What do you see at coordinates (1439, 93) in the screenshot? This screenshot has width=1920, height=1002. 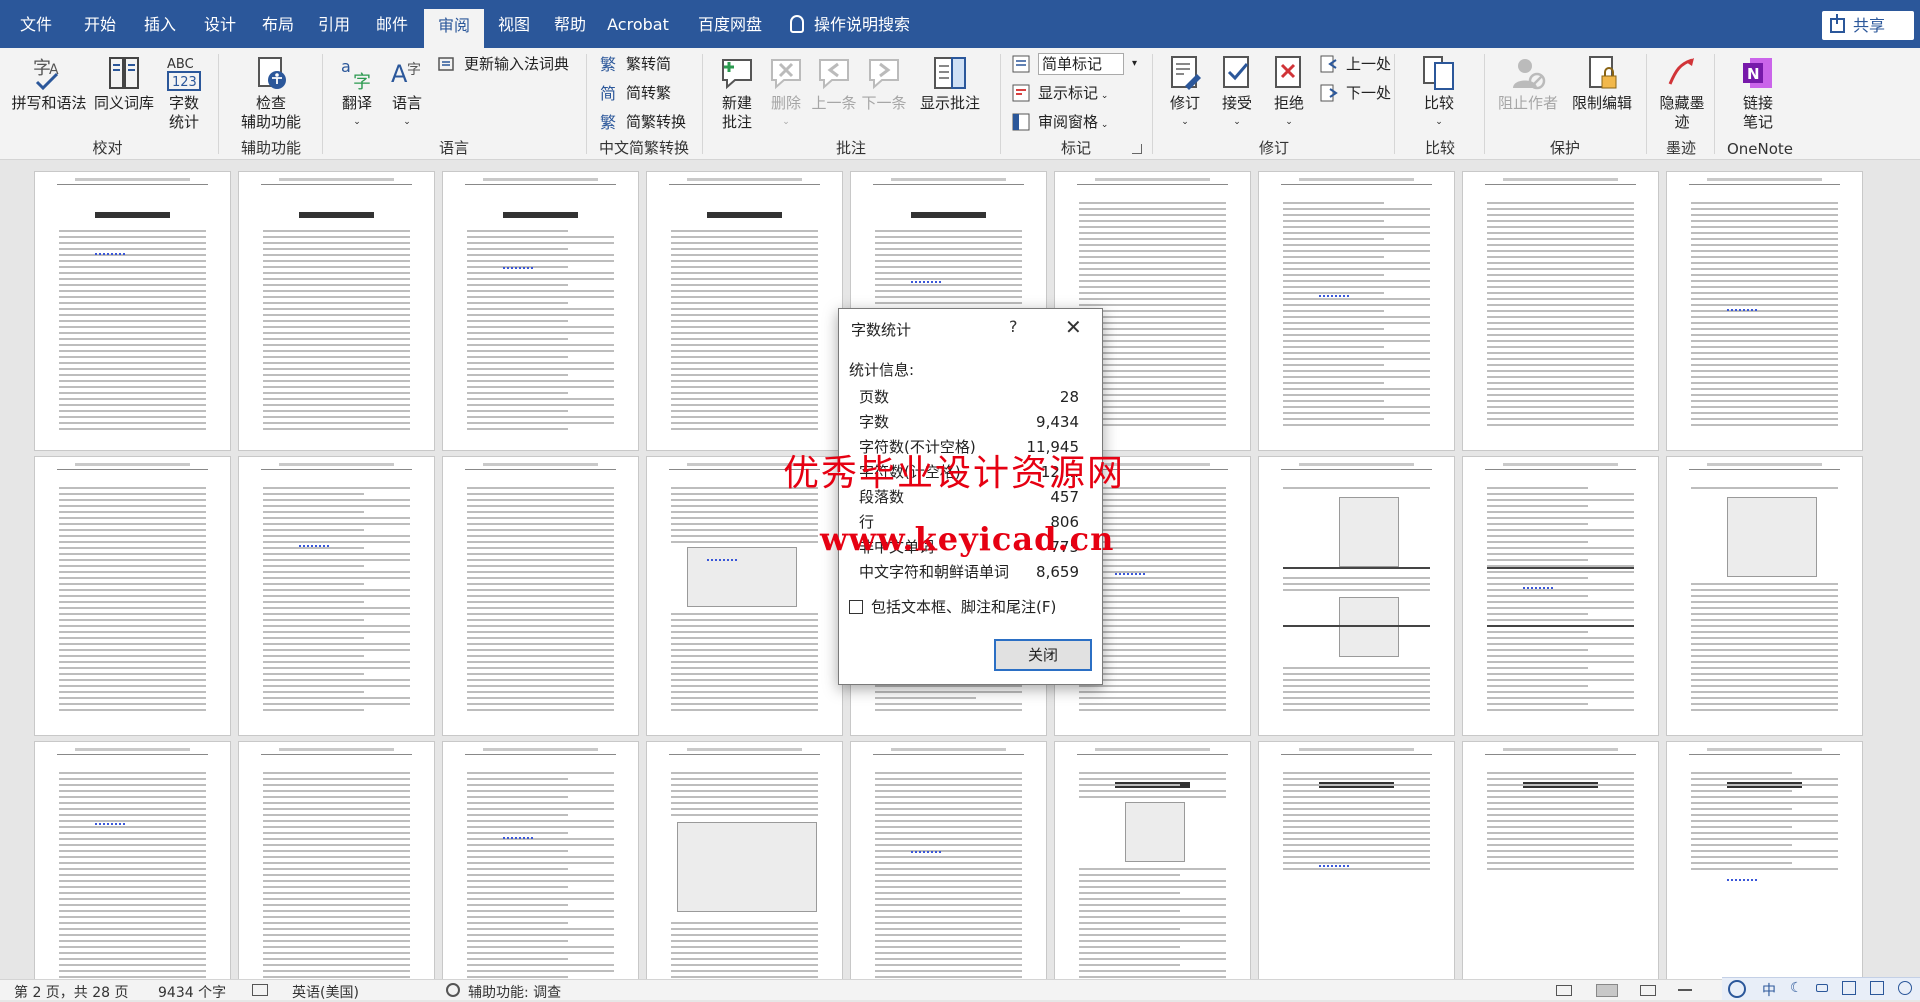 I see `compare-button: 比较 ⌄` at bounding box center [1439, 93].